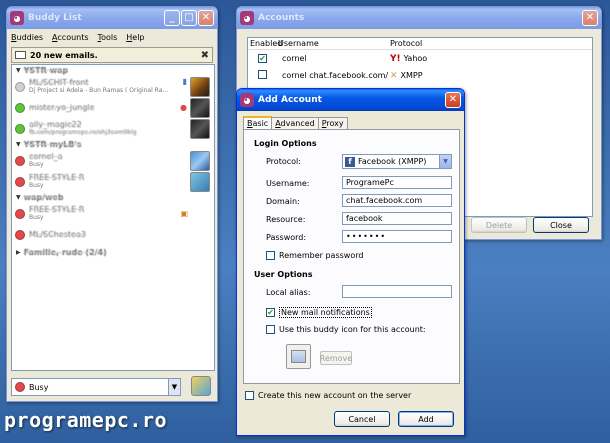 This screenshot has height=443, width=610. I want to click on minimize-icon: _, so click(172, 18).